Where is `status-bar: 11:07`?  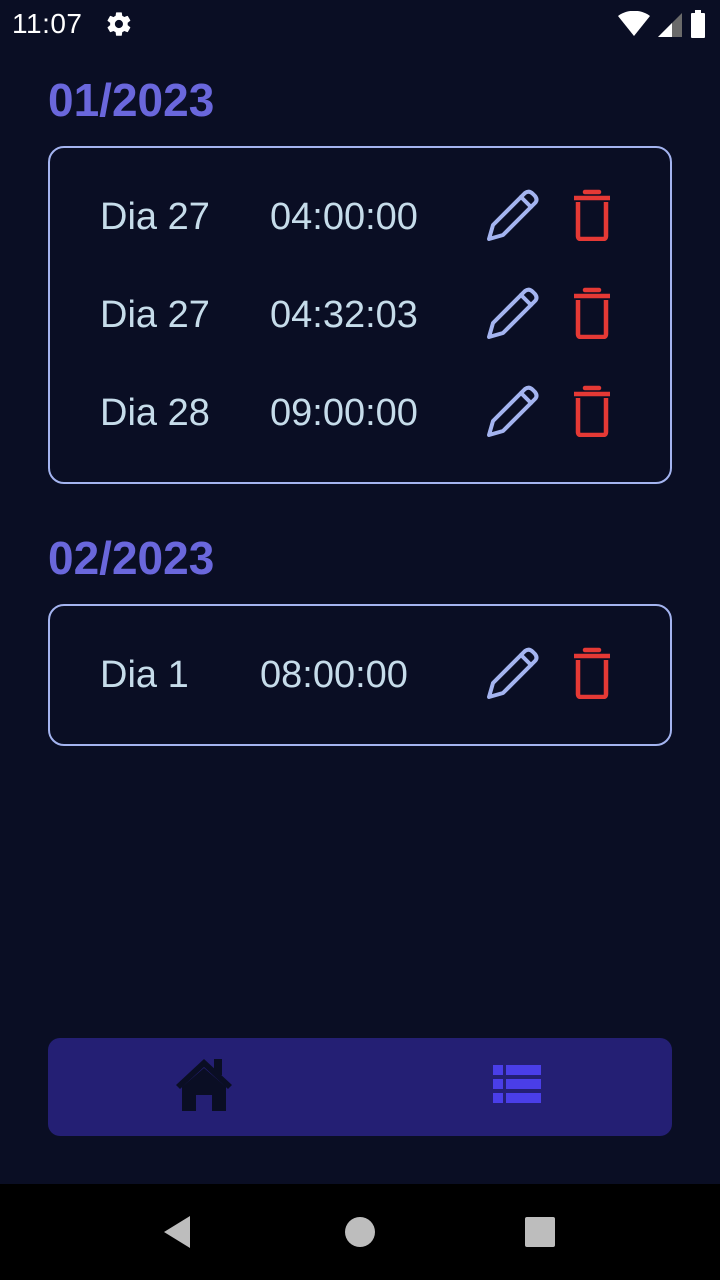 status-bar: 11:07 is located at coordinates (360, 24).